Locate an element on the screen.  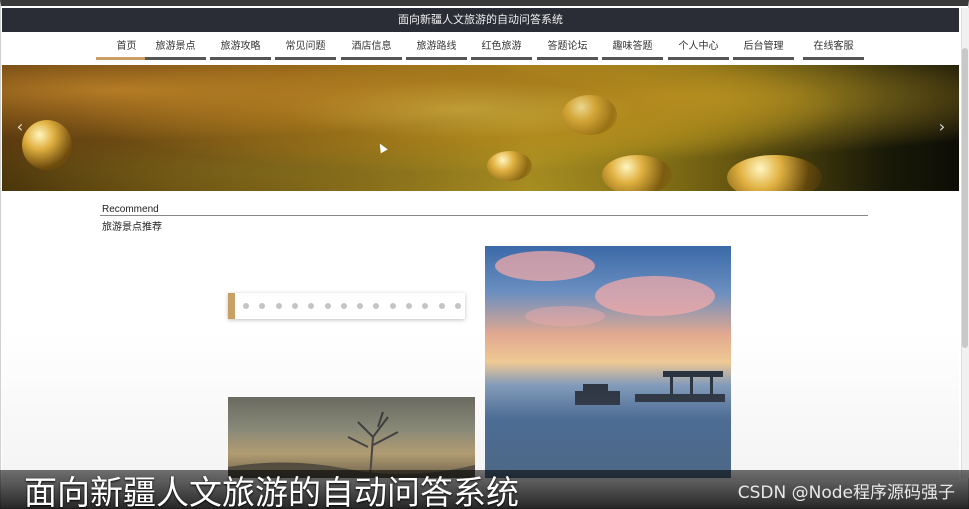
nav-item-label: 旅游路线 is located at coordinates (436, 46).